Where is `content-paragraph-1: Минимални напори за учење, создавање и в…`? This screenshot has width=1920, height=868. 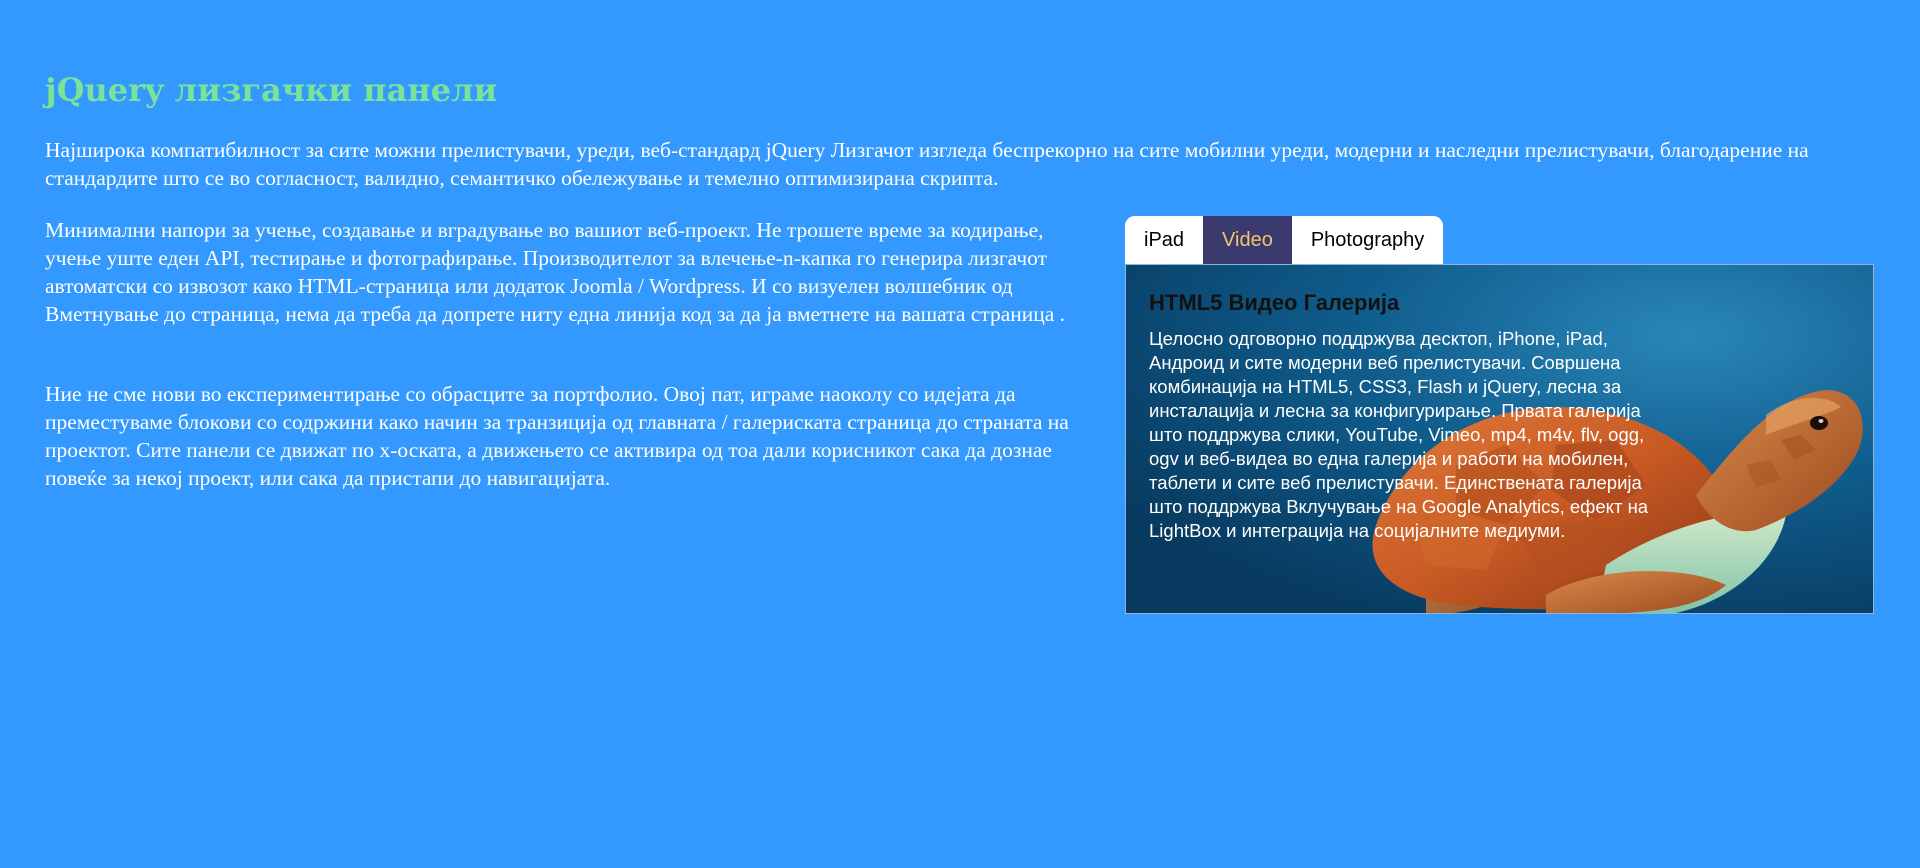 content-paragraph-1: Минимални напори за учење, создавање и в… is located at coordinates (555, 272).